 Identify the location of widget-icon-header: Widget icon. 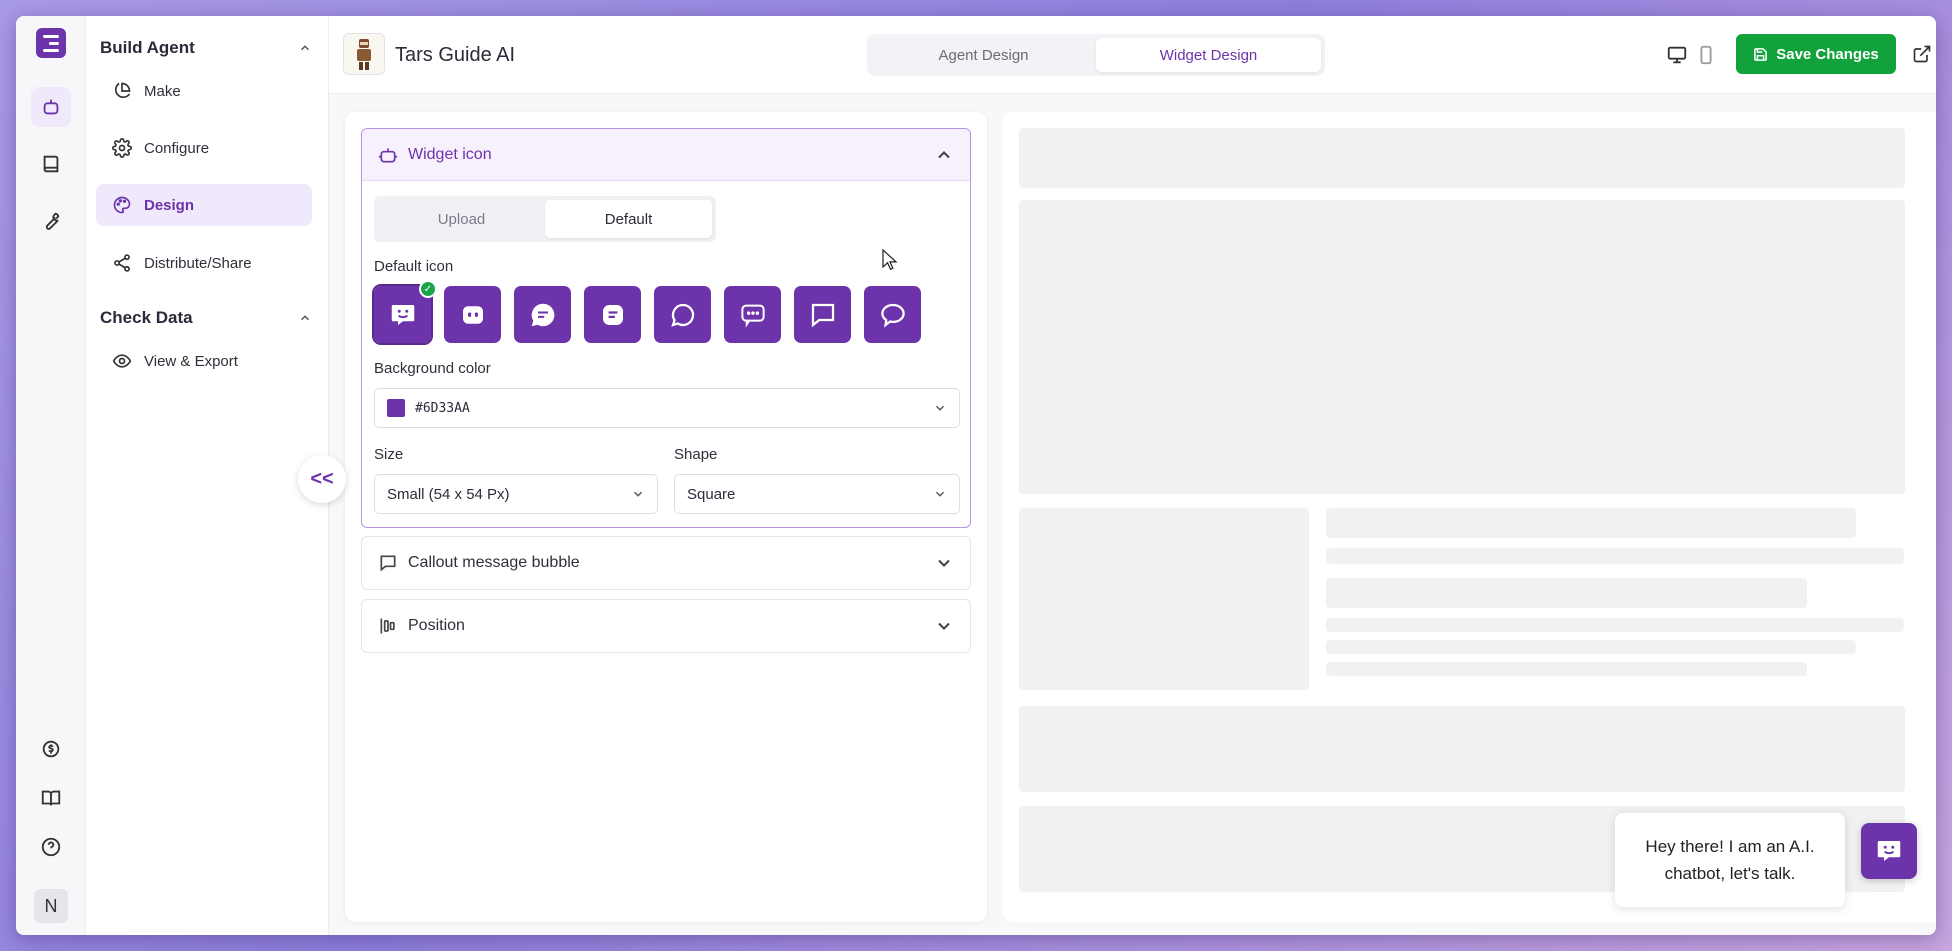
(666, 155).